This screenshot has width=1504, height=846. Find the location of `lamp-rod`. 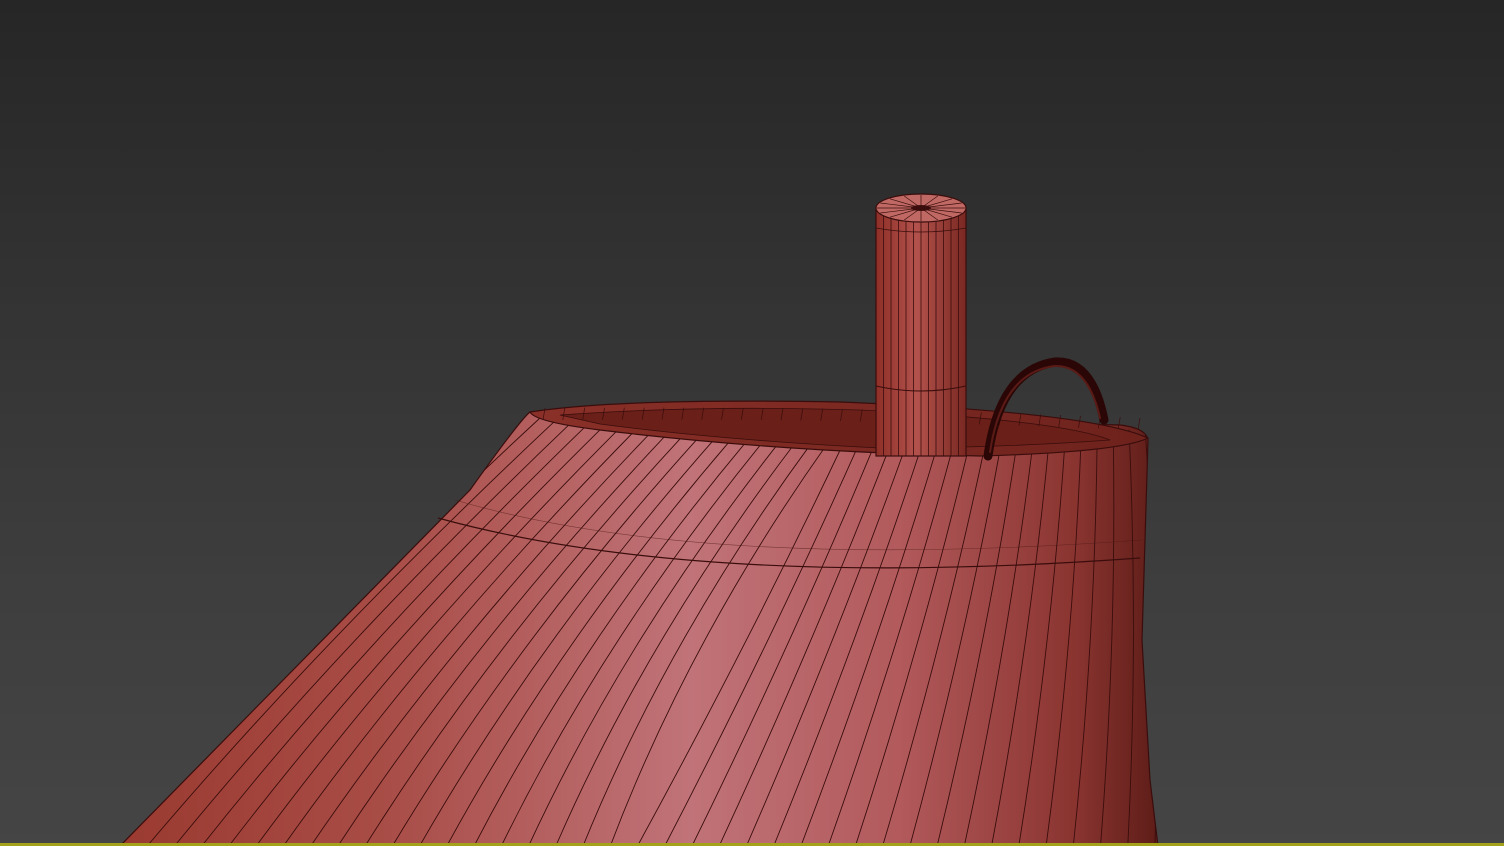

lamp-rod is located at coordinates (921, 325).